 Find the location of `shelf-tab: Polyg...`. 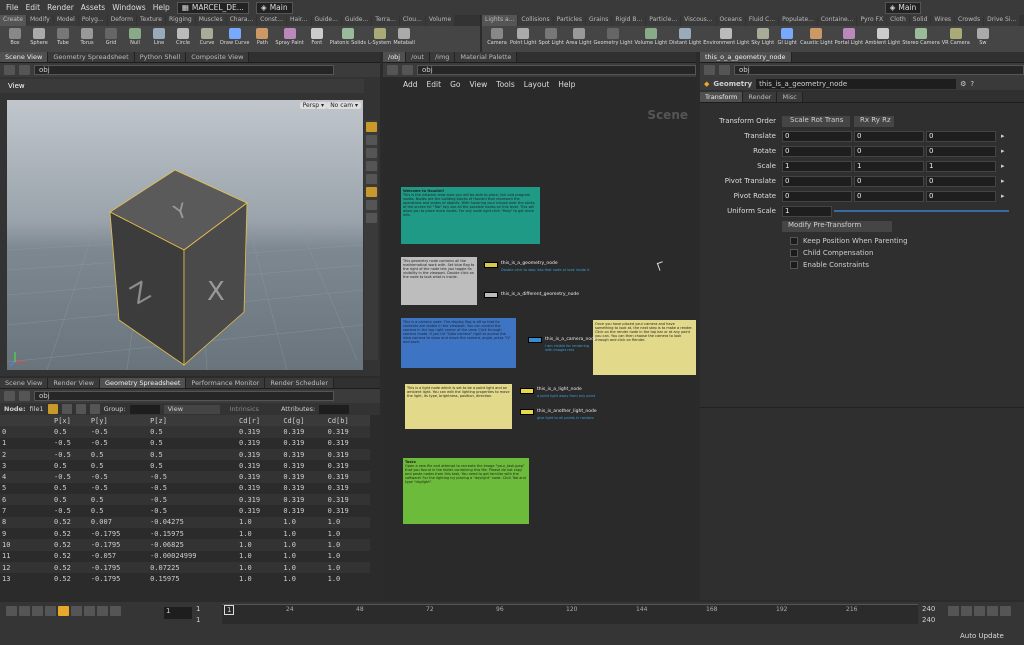

shelf-tab: Polyg... is located at coordinates (92, 20).